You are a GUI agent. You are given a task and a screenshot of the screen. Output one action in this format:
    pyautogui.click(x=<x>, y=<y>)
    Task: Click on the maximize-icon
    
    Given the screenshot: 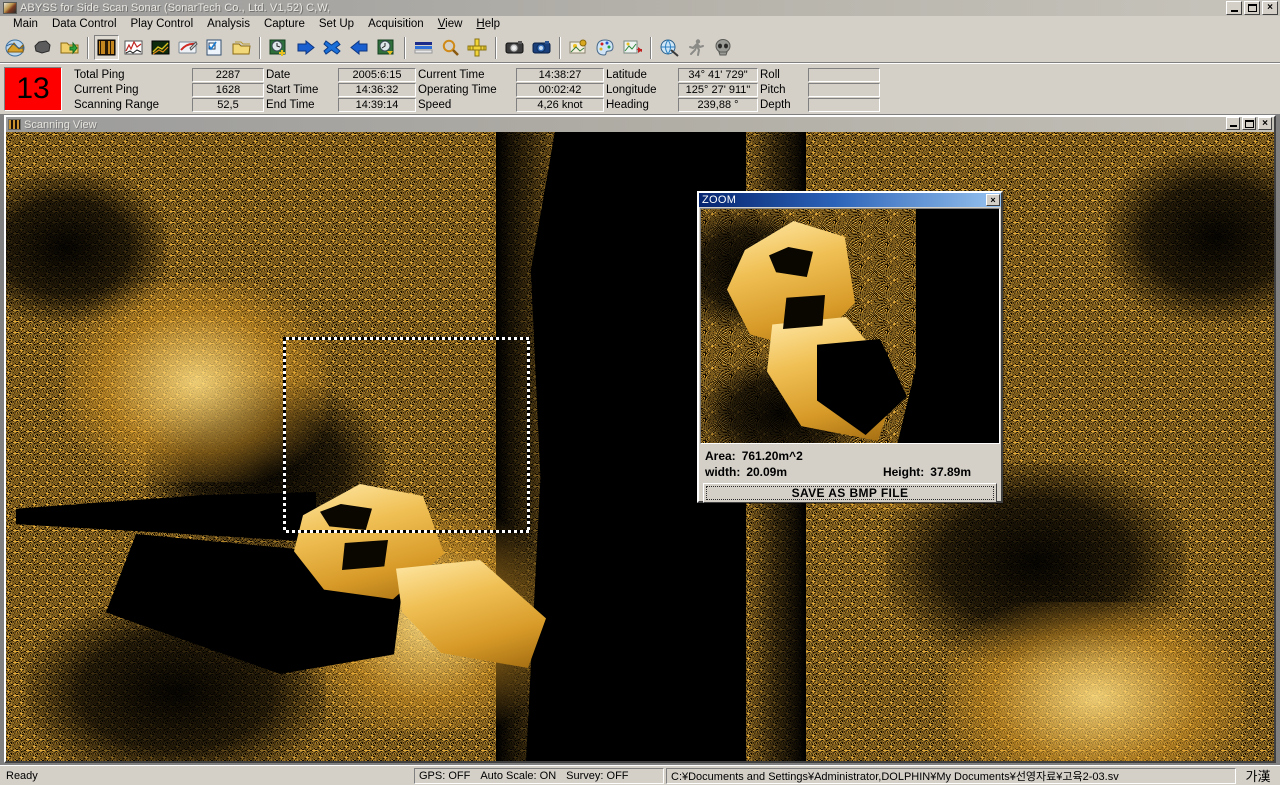 What is the action you would take?
    pyautogui.click(x=1252, y=8)
    